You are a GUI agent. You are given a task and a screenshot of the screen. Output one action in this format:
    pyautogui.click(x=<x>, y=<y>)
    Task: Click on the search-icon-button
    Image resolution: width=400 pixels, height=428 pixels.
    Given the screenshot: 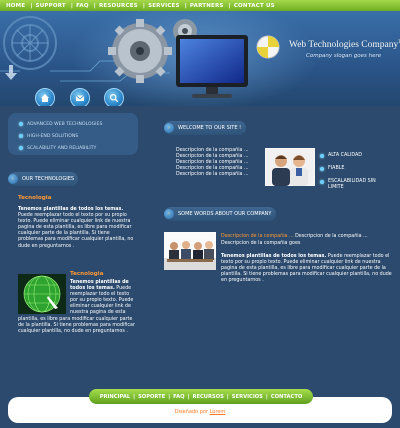 What is the action you would take?
    pyautogui.click(x=114, y=97)
    